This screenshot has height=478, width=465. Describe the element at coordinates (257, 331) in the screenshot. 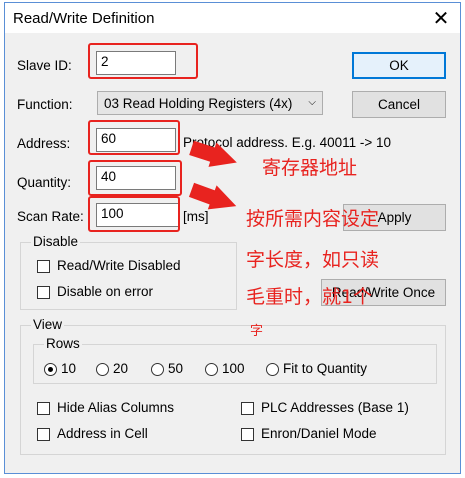

I see `annotation-line-4: 字` at that location.